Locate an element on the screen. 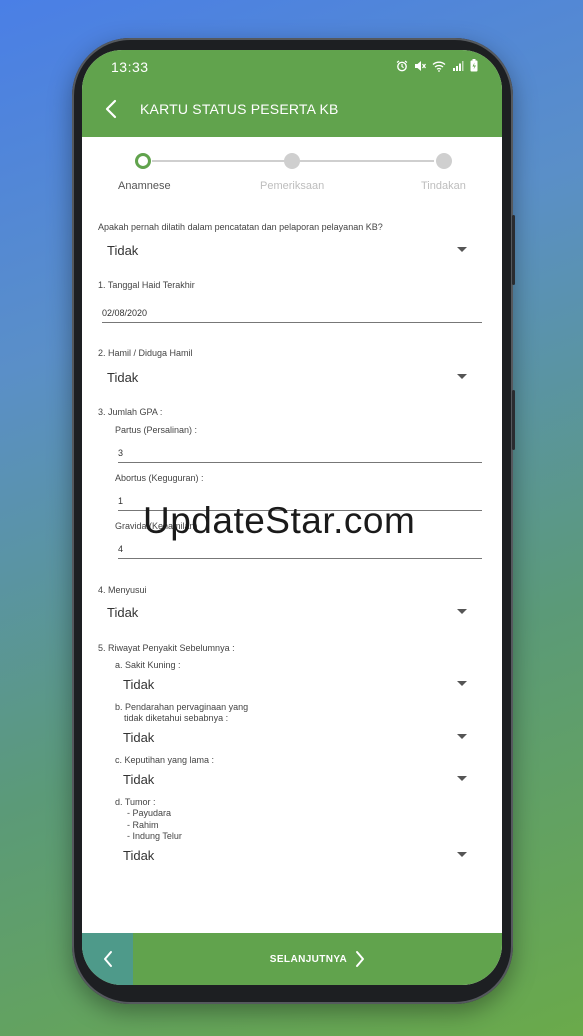 The image size is (583, 1036). tumor-label: d. Tumor : is located at coordinates (135, 802).